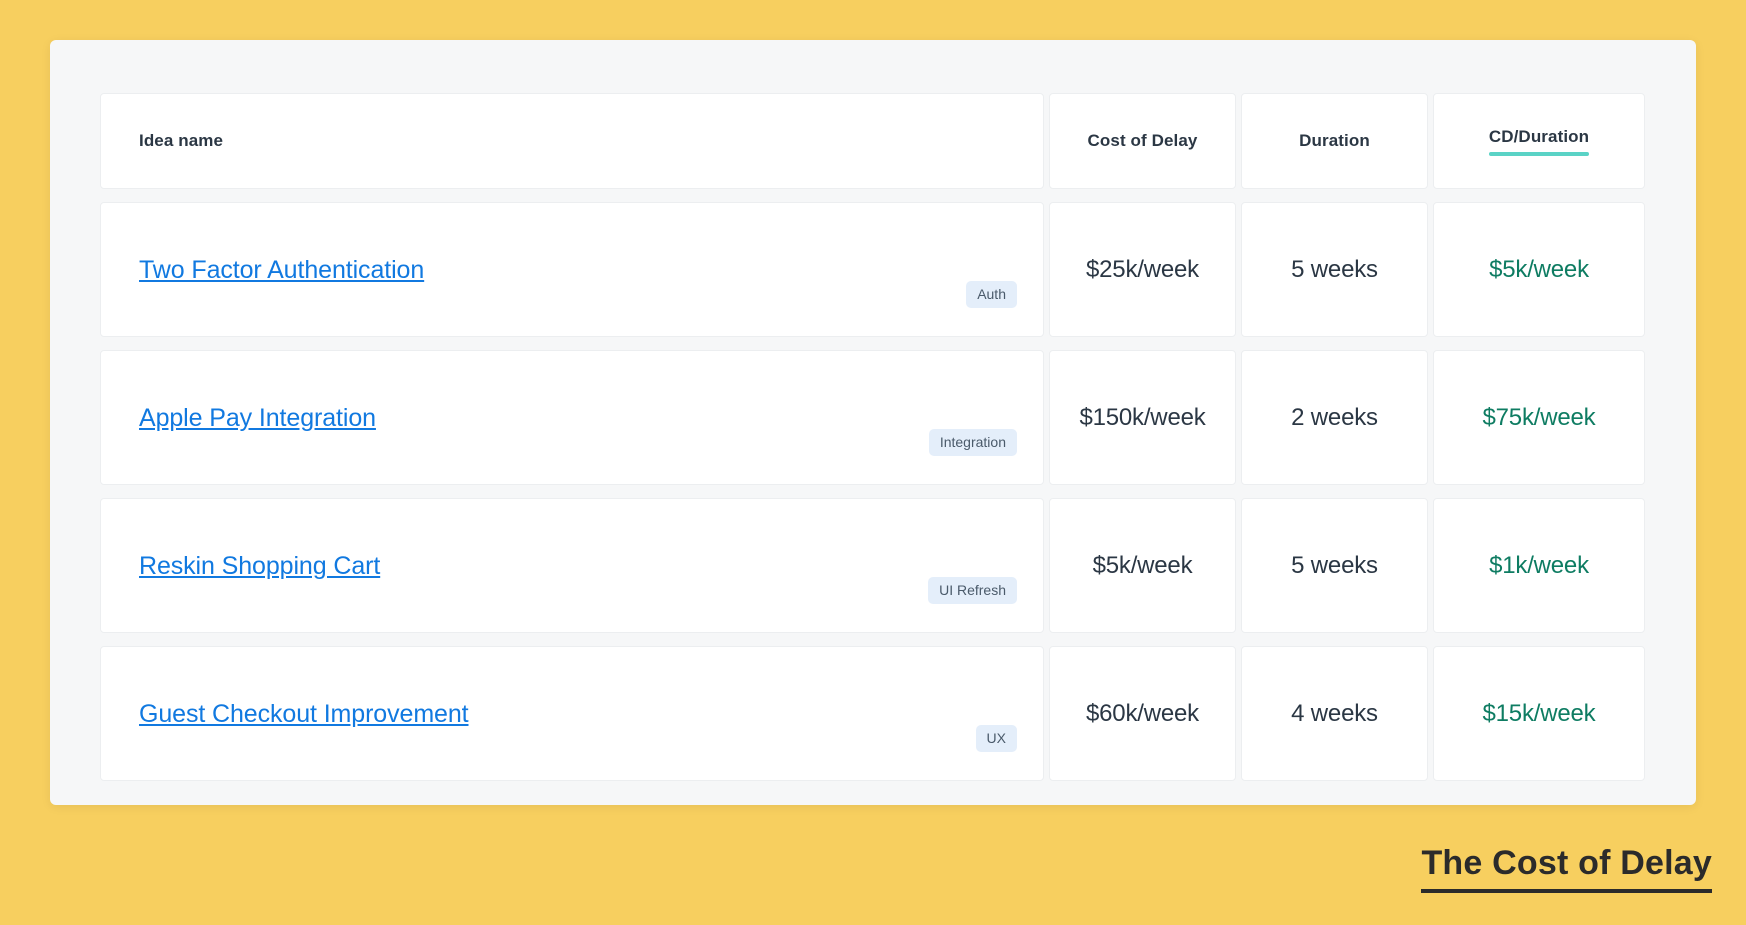 The image size is (1746, 925). I want to click on cost-of-delay-cell: $5k/week, so click(1142, 565).